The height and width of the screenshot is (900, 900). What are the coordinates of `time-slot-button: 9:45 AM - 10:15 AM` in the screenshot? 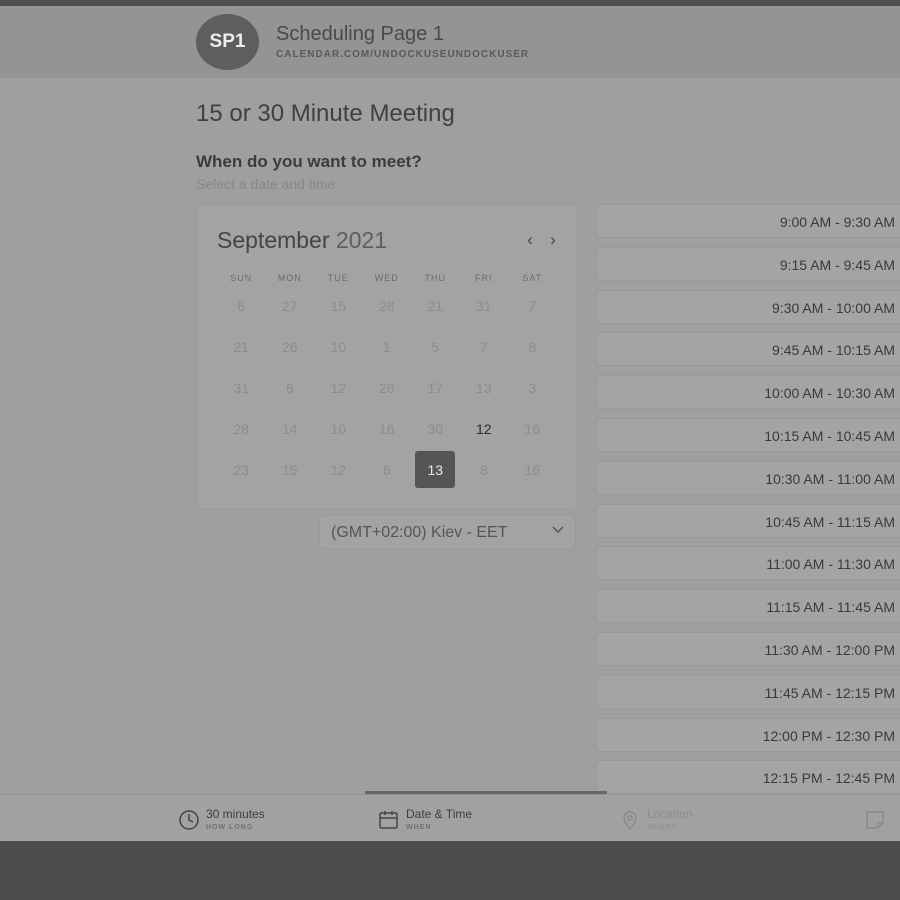 It's located at (748, 349).